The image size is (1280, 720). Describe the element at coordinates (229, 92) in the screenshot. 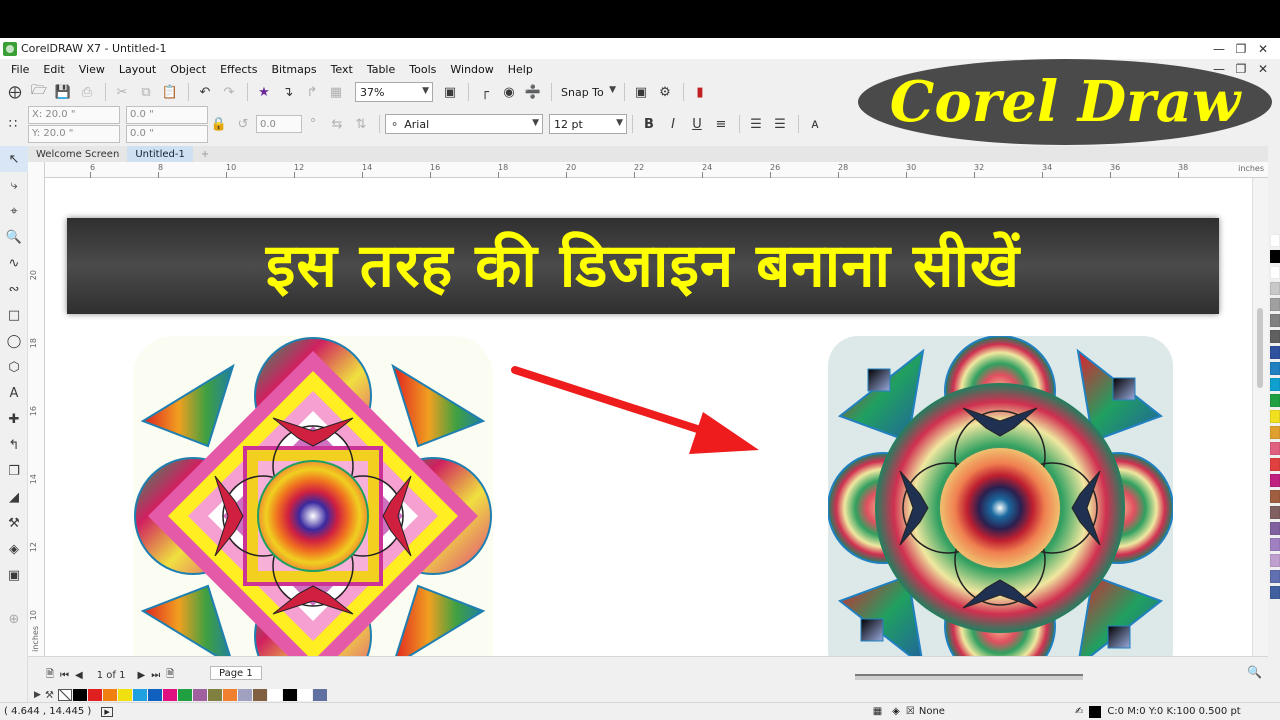

I see `redo-icon: ↷` at that location.